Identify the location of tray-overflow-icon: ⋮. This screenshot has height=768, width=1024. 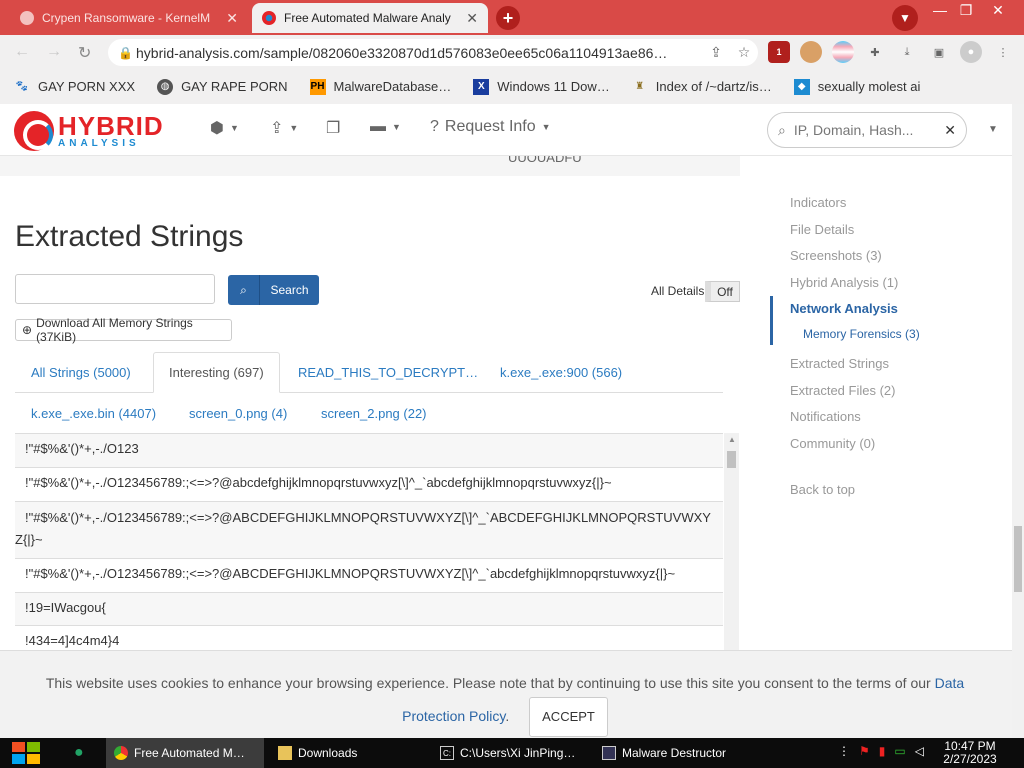
(844, 751).